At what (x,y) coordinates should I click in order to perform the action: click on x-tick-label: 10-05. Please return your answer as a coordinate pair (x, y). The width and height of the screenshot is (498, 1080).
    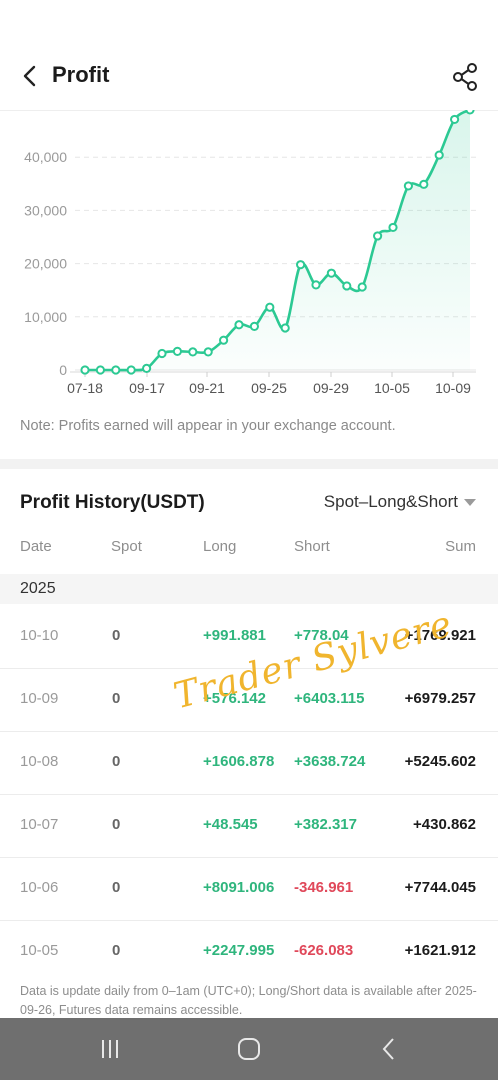
    Looking at the image, I should click on (392, 388).